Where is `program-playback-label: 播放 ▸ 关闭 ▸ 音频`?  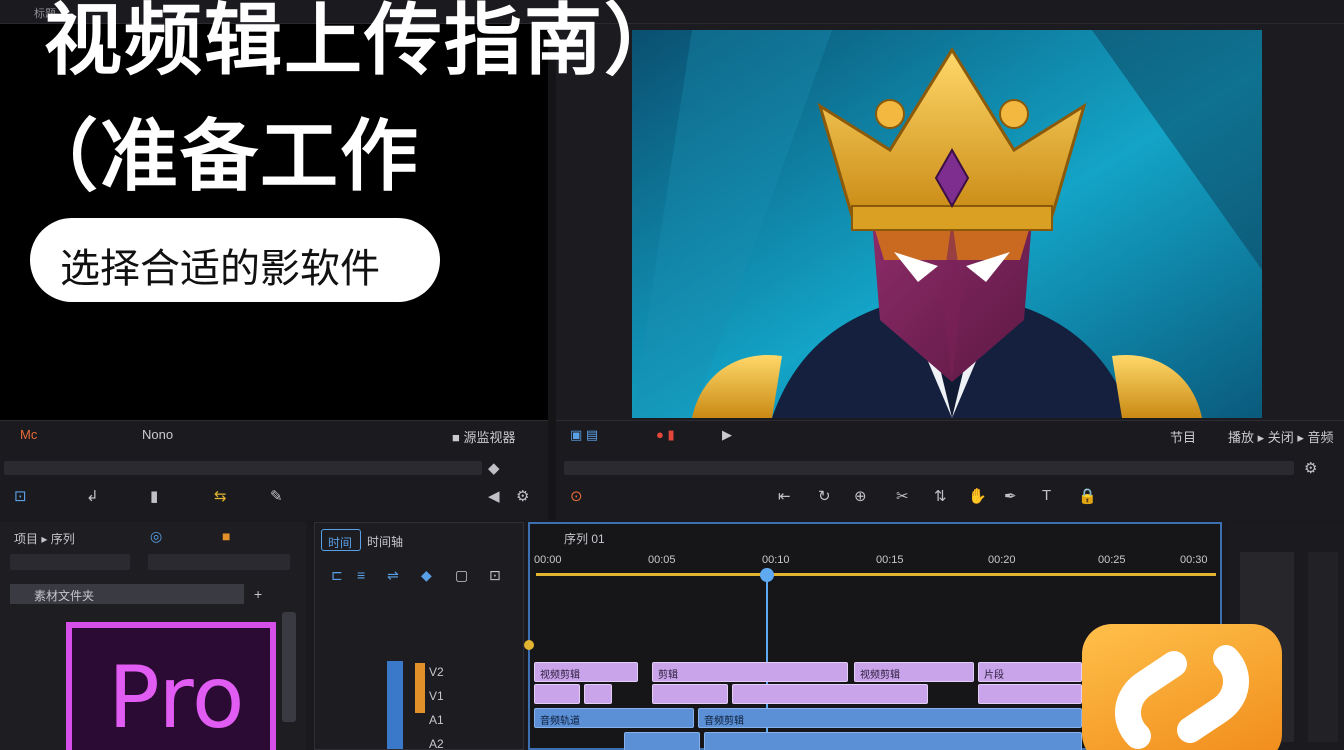
program-playback-label: 播放 ▸ 关闭 ▸ 音频 is located at coordinates (1281, 437).